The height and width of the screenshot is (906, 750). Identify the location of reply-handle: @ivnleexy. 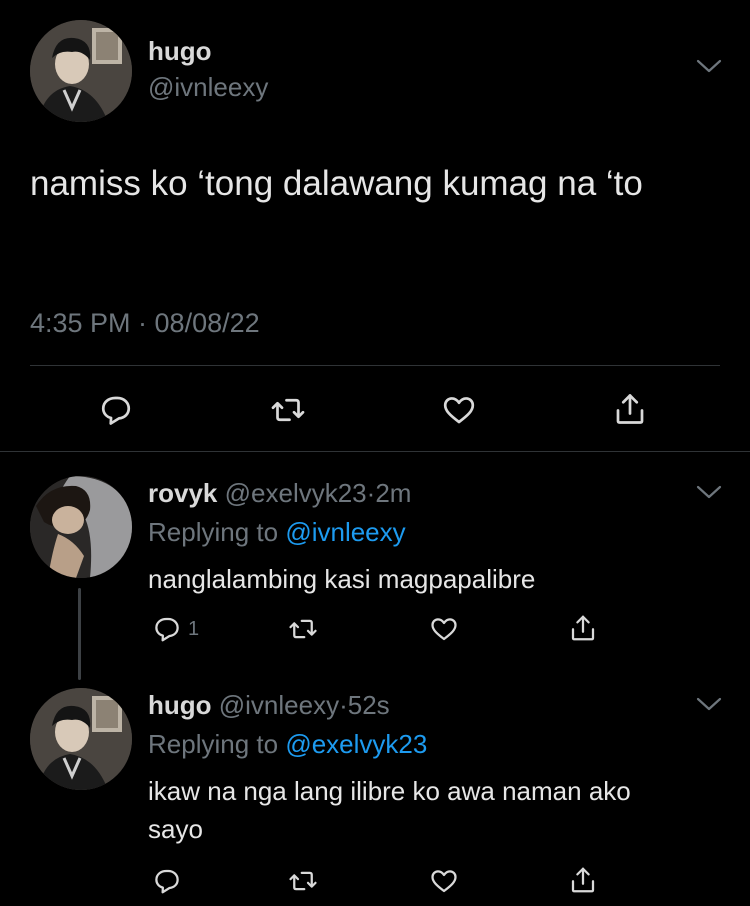
(279, 705).